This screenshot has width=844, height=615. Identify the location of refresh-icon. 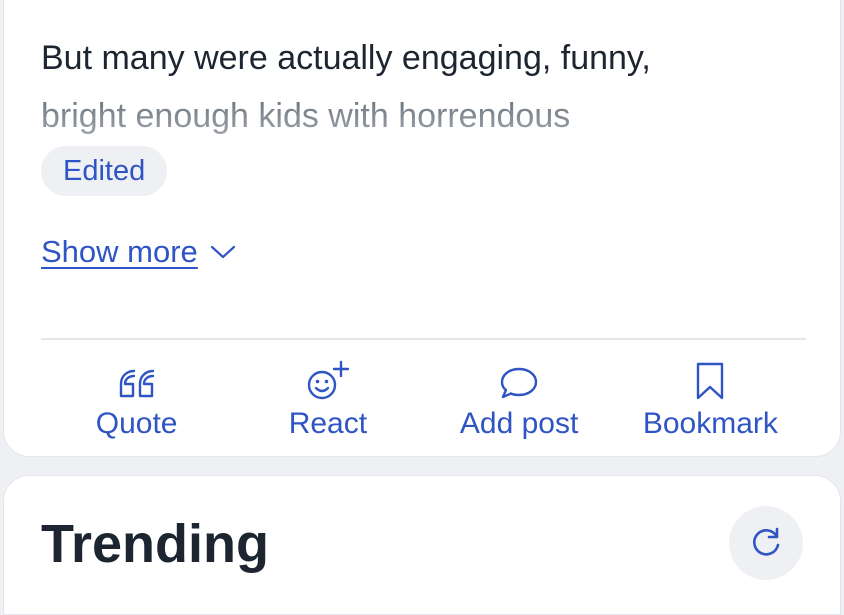
(766, 541).